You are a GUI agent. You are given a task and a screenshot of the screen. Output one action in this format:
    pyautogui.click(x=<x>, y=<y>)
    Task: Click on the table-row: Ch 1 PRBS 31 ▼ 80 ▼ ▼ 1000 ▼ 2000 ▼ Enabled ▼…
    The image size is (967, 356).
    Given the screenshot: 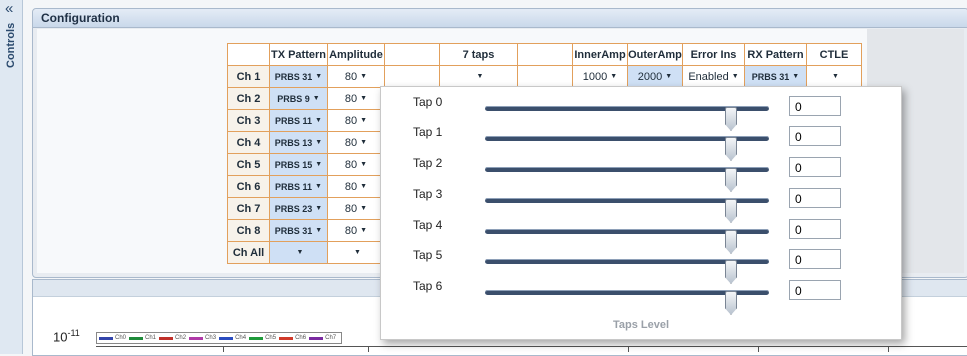 What is the action you would take?
    pyautogui.click(x=544, y=76)
    